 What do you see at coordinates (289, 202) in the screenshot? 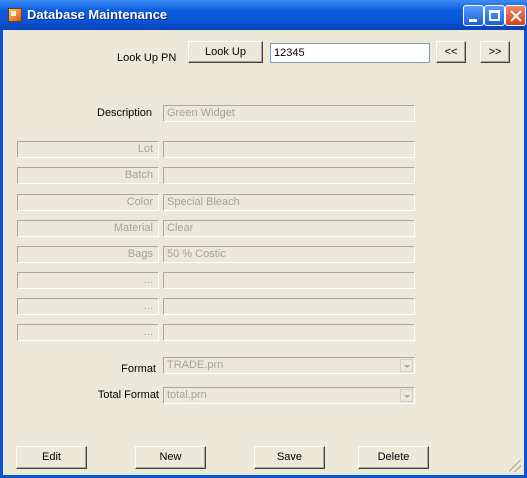
I see `color-field: Special Bleach` at bounding box center [289, 202].